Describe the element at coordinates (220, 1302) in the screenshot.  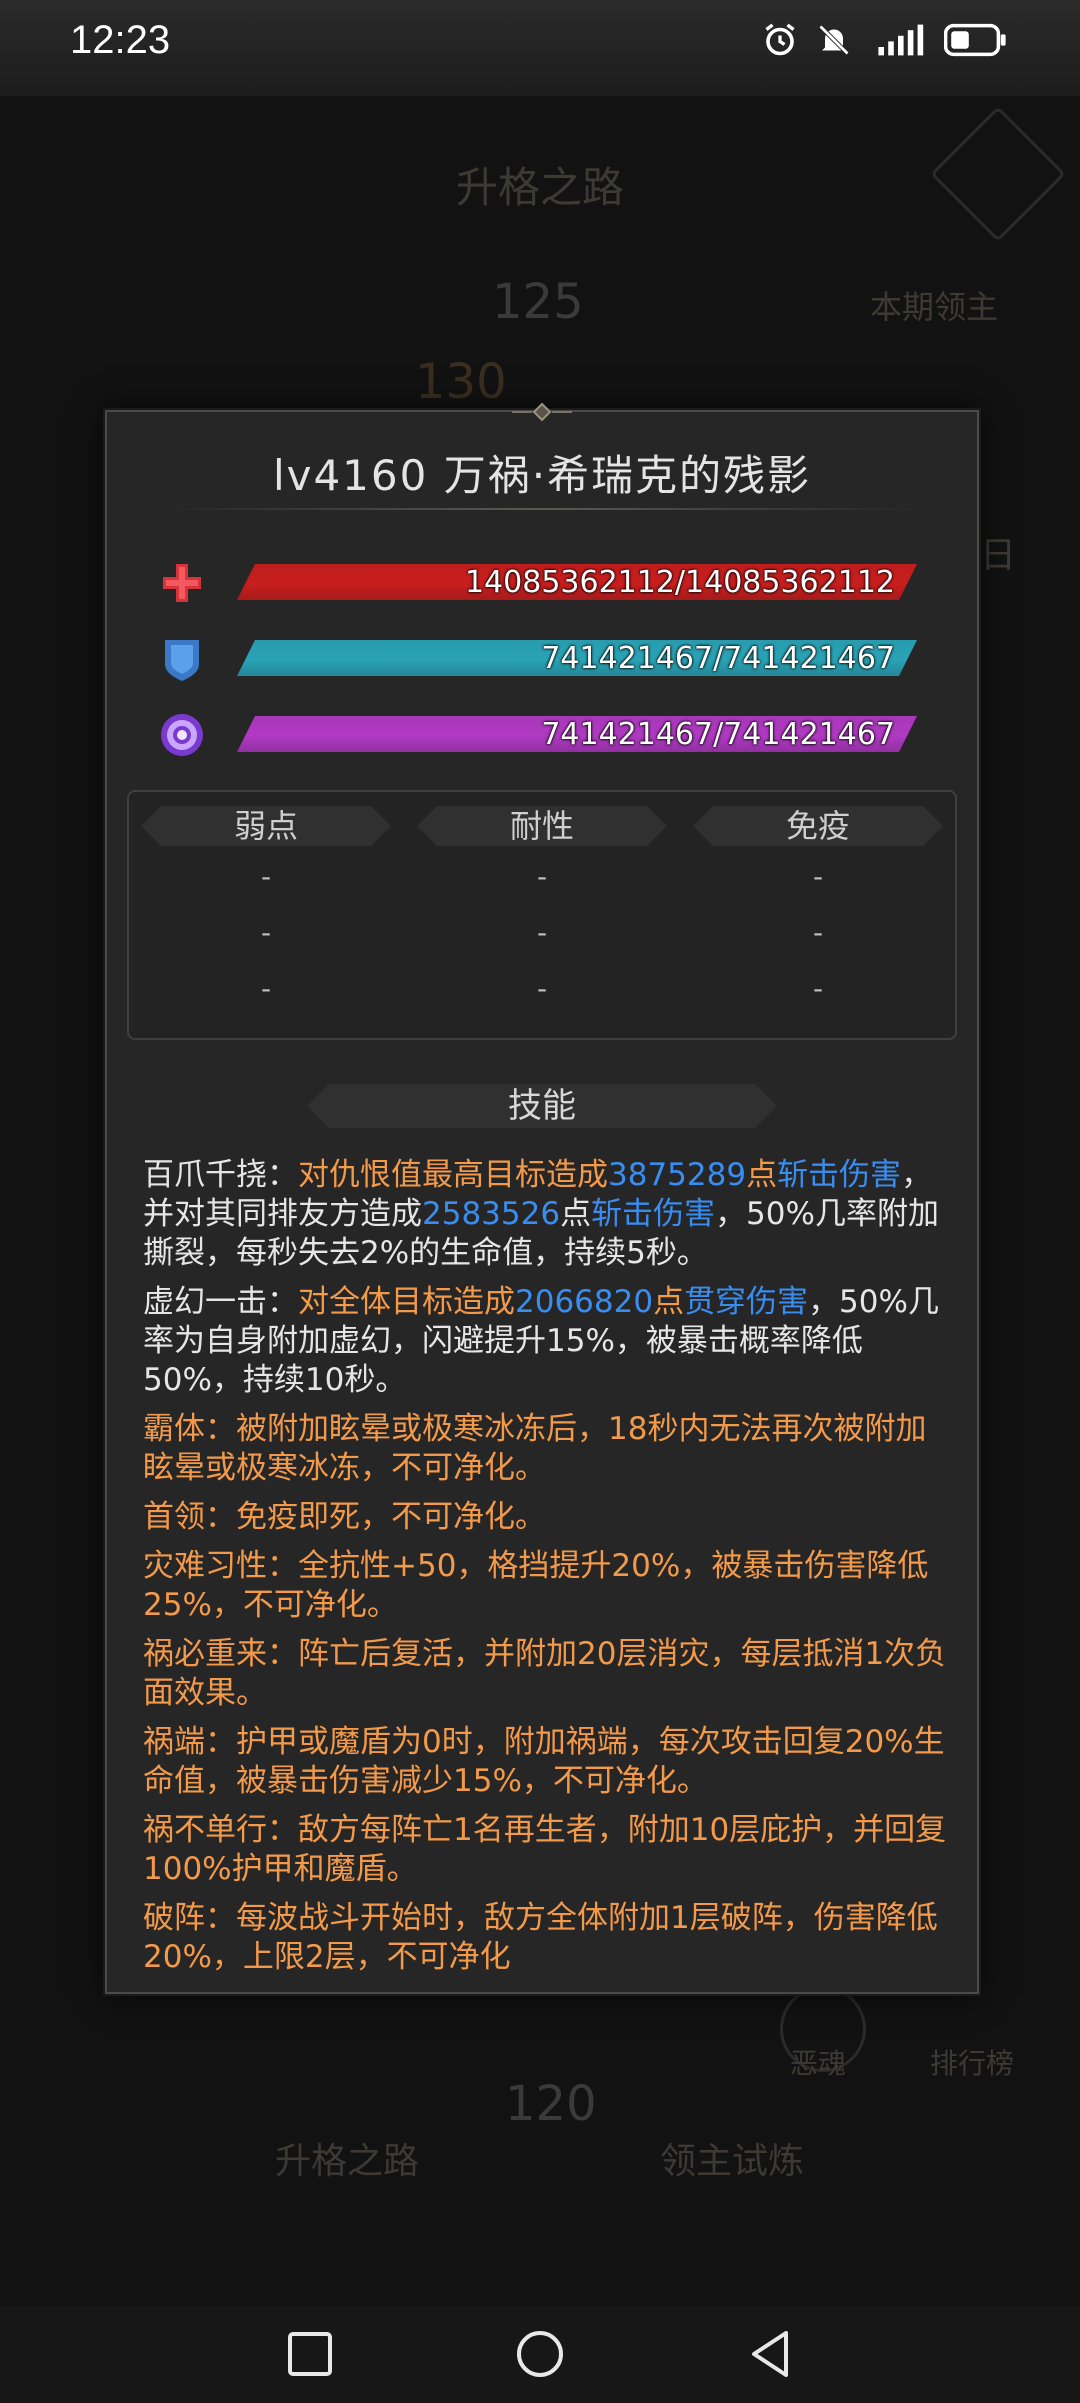
I see `skill-text-segment: 虚幻一击：` at that location.